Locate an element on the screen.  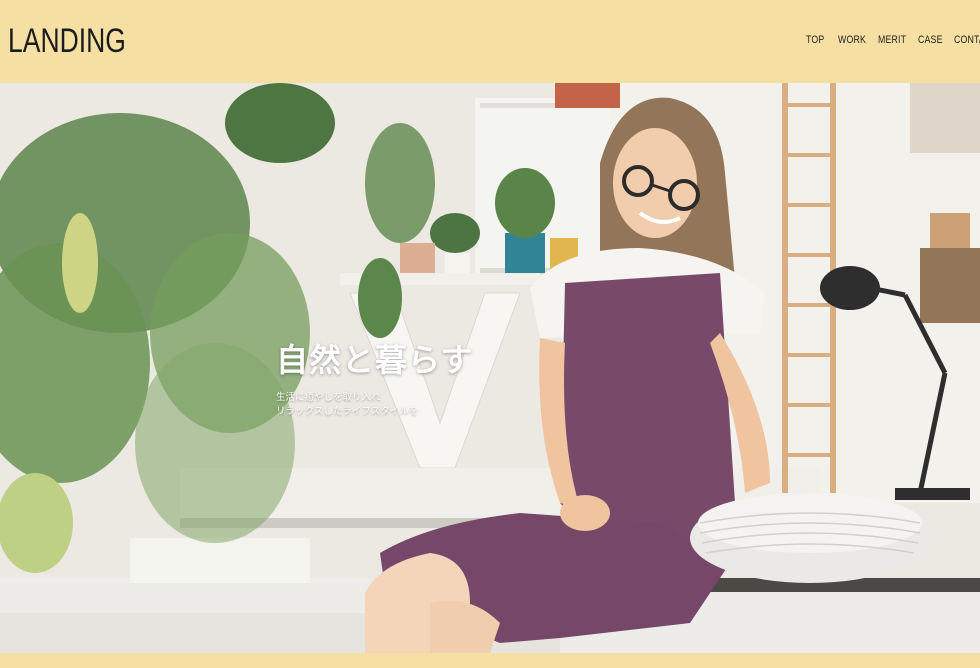
nav-item-contact: CONTA is located at coordinates (967, 40).